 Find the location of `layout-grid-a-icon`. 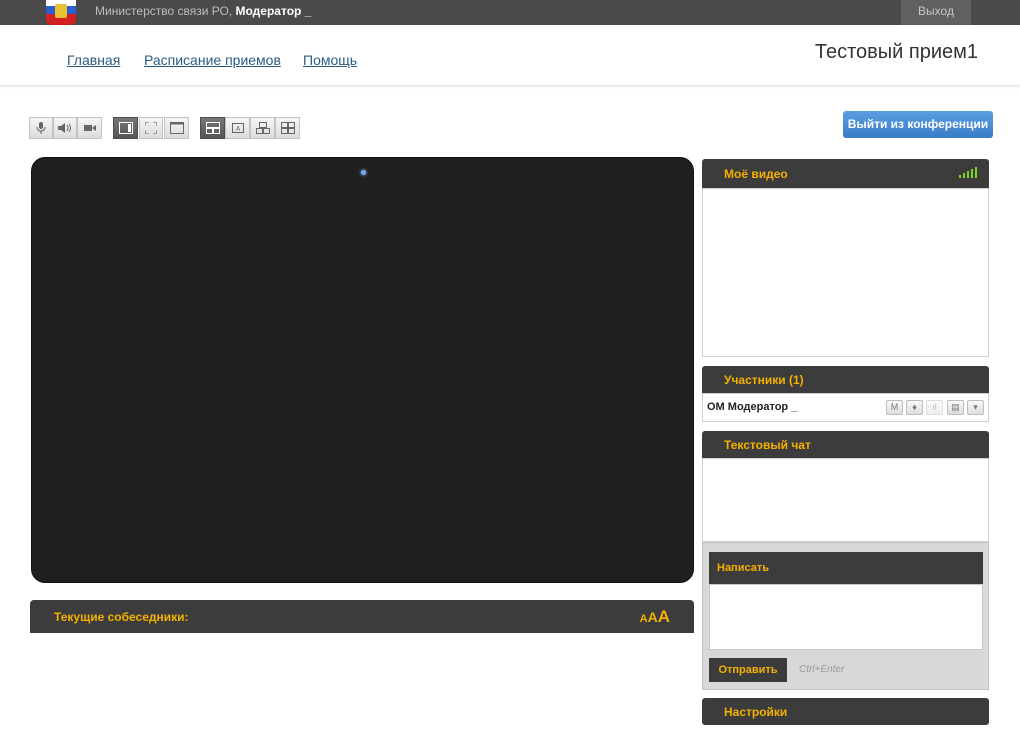

layout-grid-a-icon is located at coordinates (262, 128).